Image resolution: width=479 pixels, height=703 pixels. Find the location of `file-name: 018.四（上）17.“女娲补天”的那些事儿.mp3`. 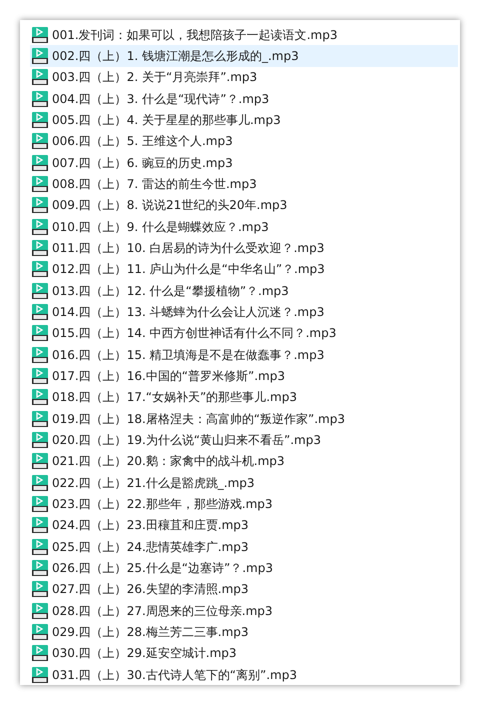

file-name: 018.四（上）17.“女娲补天”的那些事儿.mp3 is located at coordinates (174, 397).